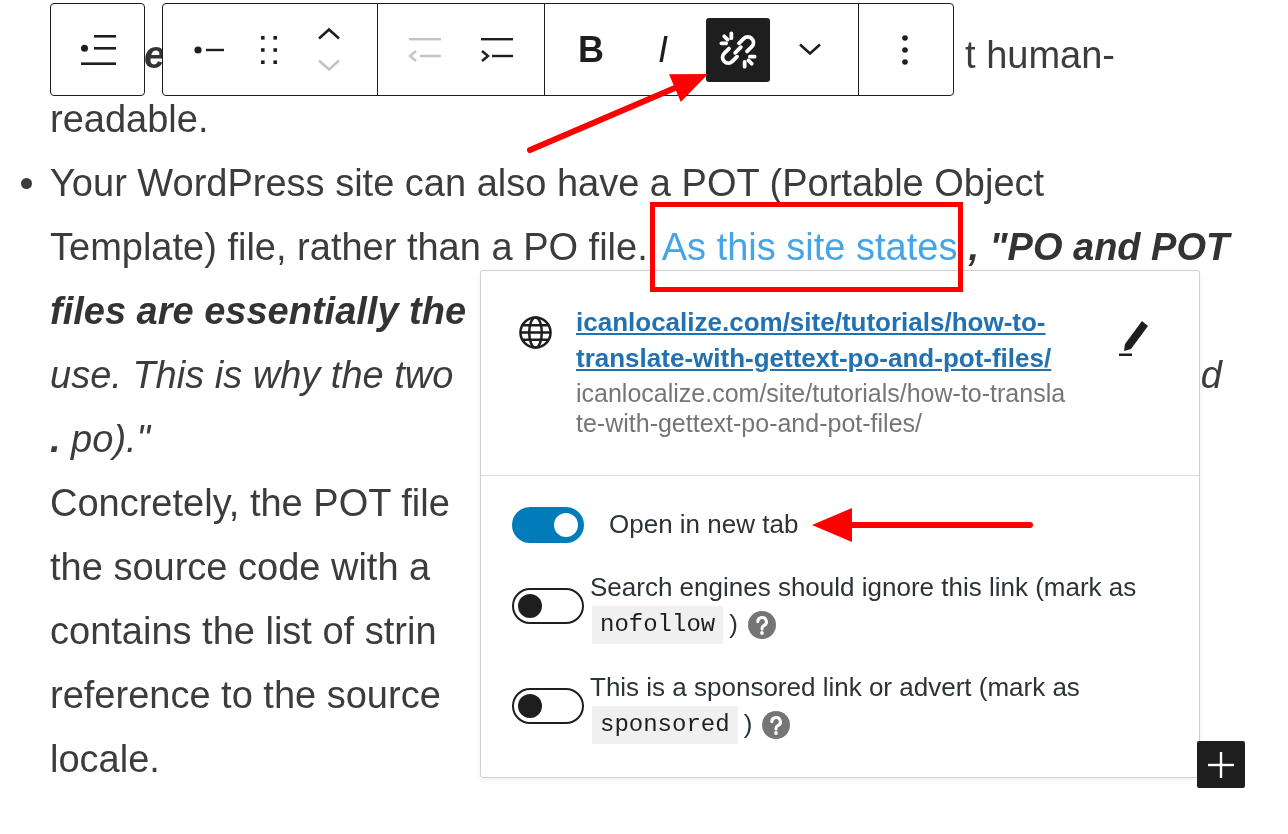 This screenshot has height=834, width=1288. Describe the element at coordinates (665, 724) in the screenshot. I see `code-tag: sponsored` at that location.